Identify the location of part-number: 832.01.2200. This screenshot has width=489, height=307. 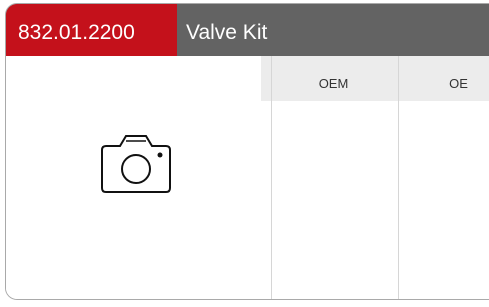
(91, 30).